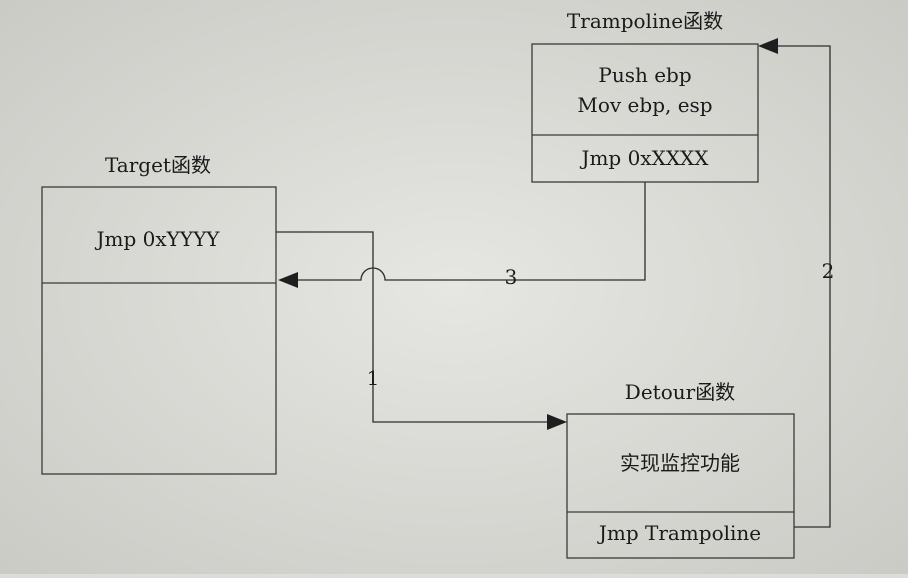 Image resolution: width=908 pixels, height=578 pixels. Describe the element at coordinates (511, 277) in the screenshot. I see `edge-3-label: 3` at that location.